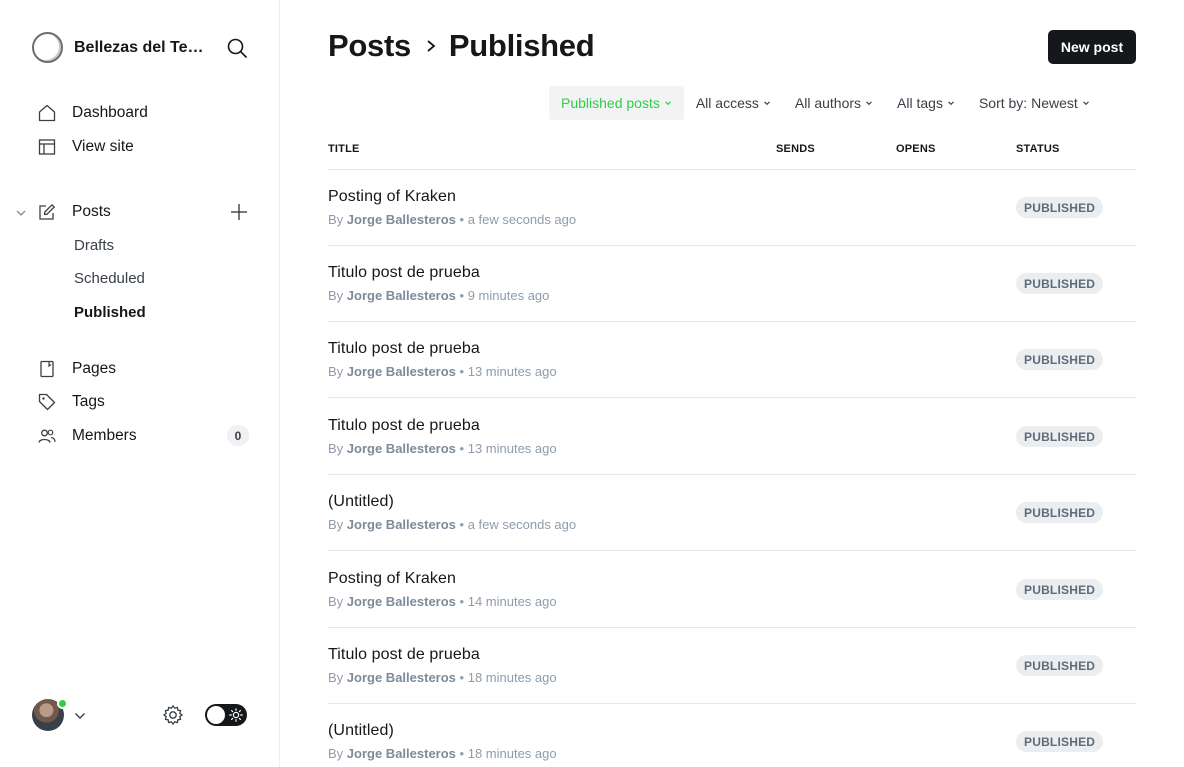 This screenshot has height=767, width=1184. I want to click on filter-access: All access, so click(733, 103).